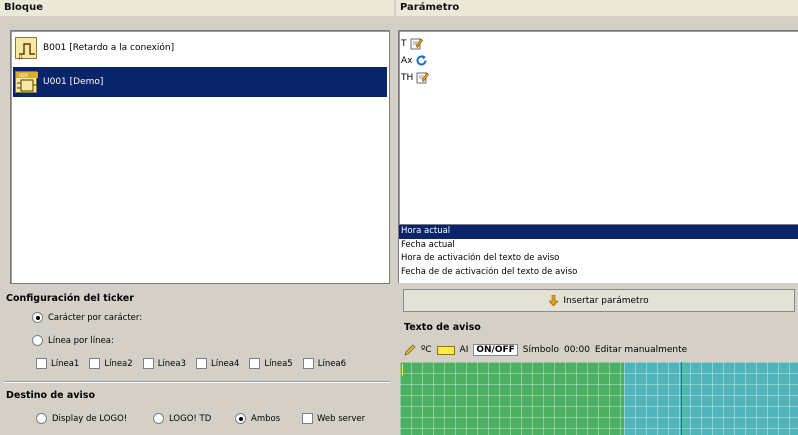 Image resolution: width=798 pixels, height=435 pixels. I want to click on svg-text: UDF, so click(24, 76).